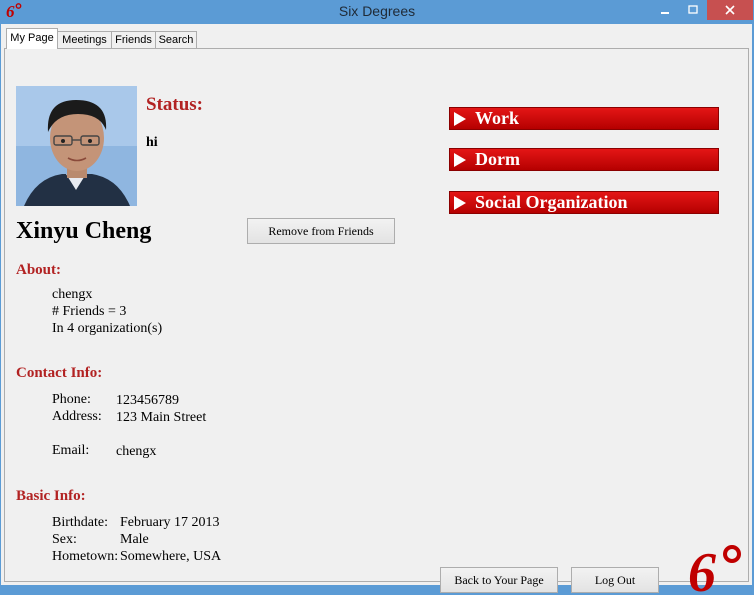 This screenshot has height=595, width=754. Describe the element at coordinates (702, 569) in the screenshot. I see `svg-text: 6` at that location.